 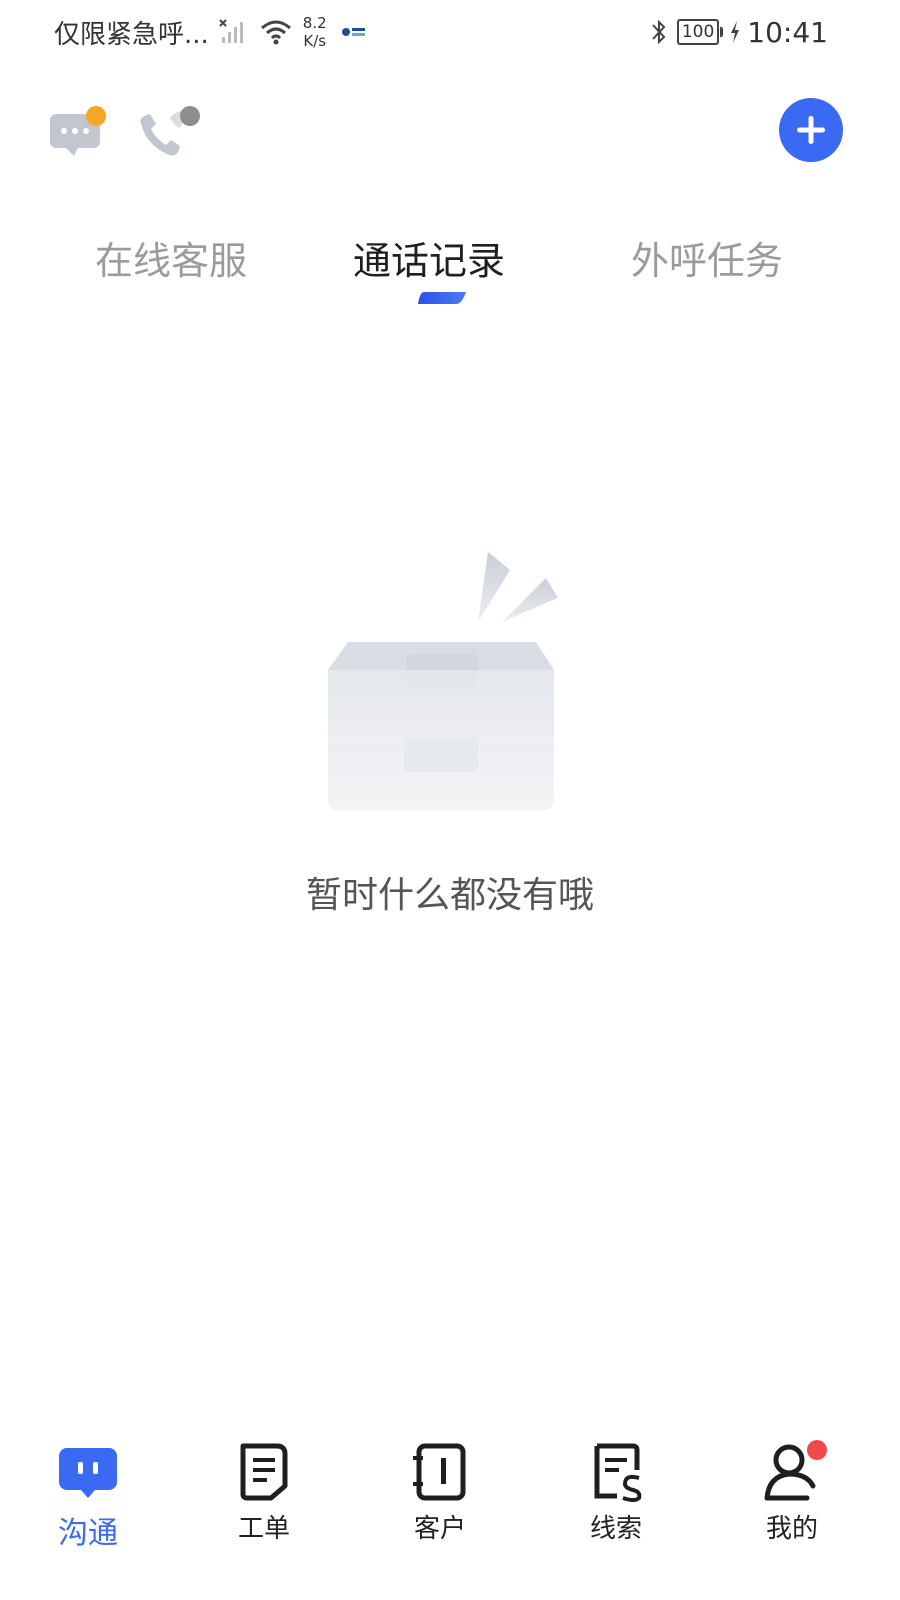 What do you see at coordinates (722, 32) in the screenshot?
I see `battery-tip` at bounding box center [722, 32].